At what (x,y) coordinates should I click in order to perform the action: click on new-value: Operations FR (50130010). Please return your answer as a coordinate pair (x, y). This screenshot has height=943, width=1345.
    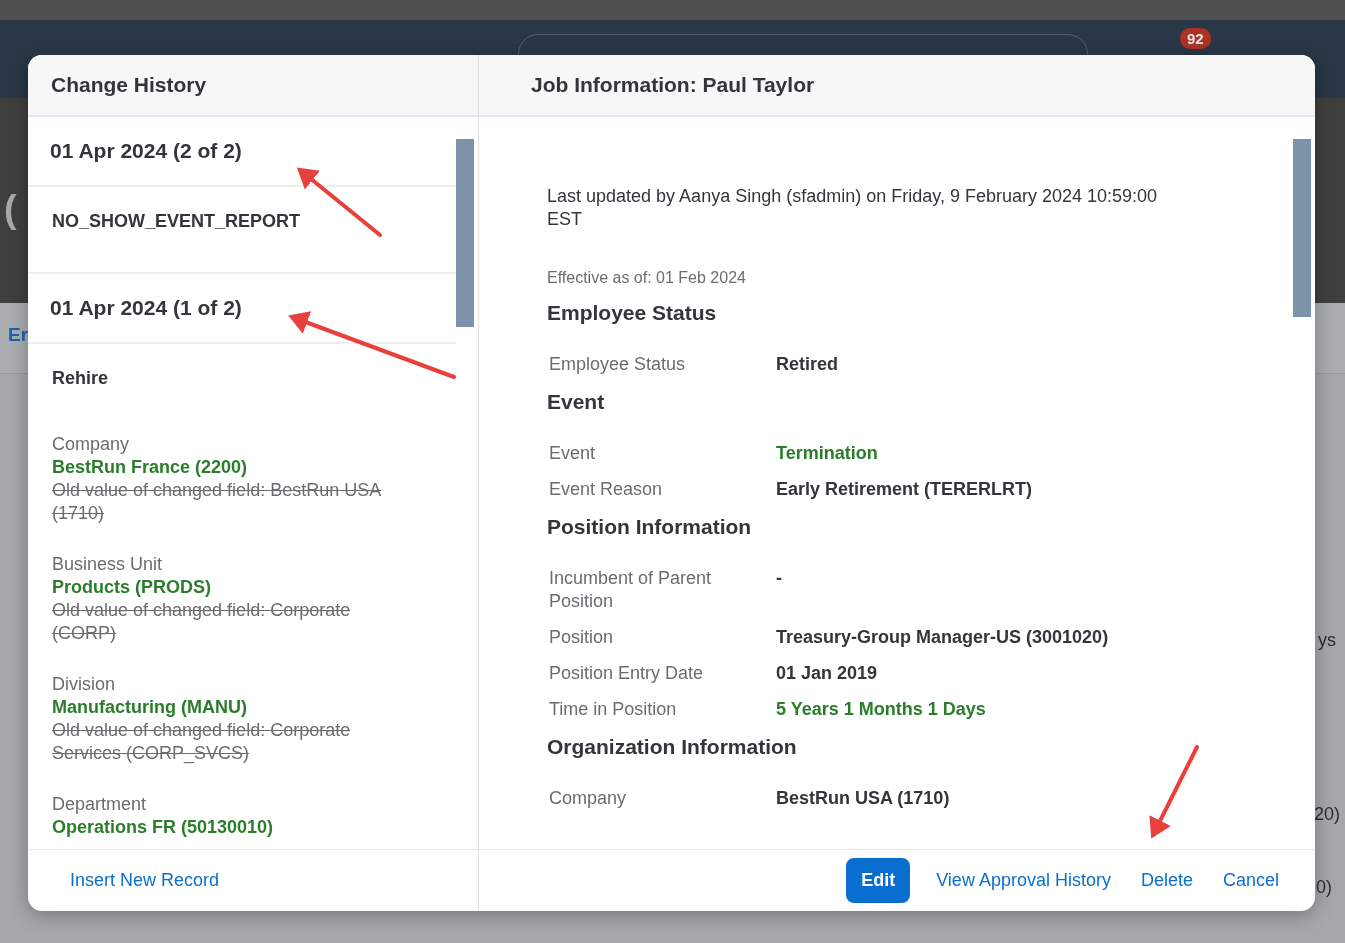
    Looking at the image, I should click on (163, 827).